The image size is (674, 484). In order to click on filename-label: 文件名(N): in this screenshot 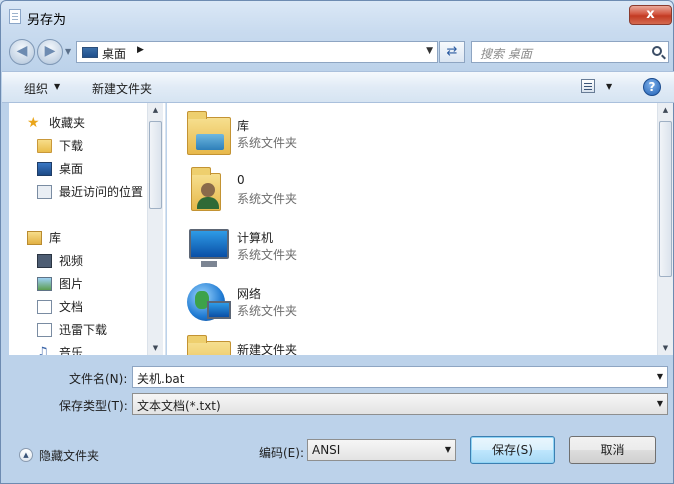, I will do `click(98, 379)`.